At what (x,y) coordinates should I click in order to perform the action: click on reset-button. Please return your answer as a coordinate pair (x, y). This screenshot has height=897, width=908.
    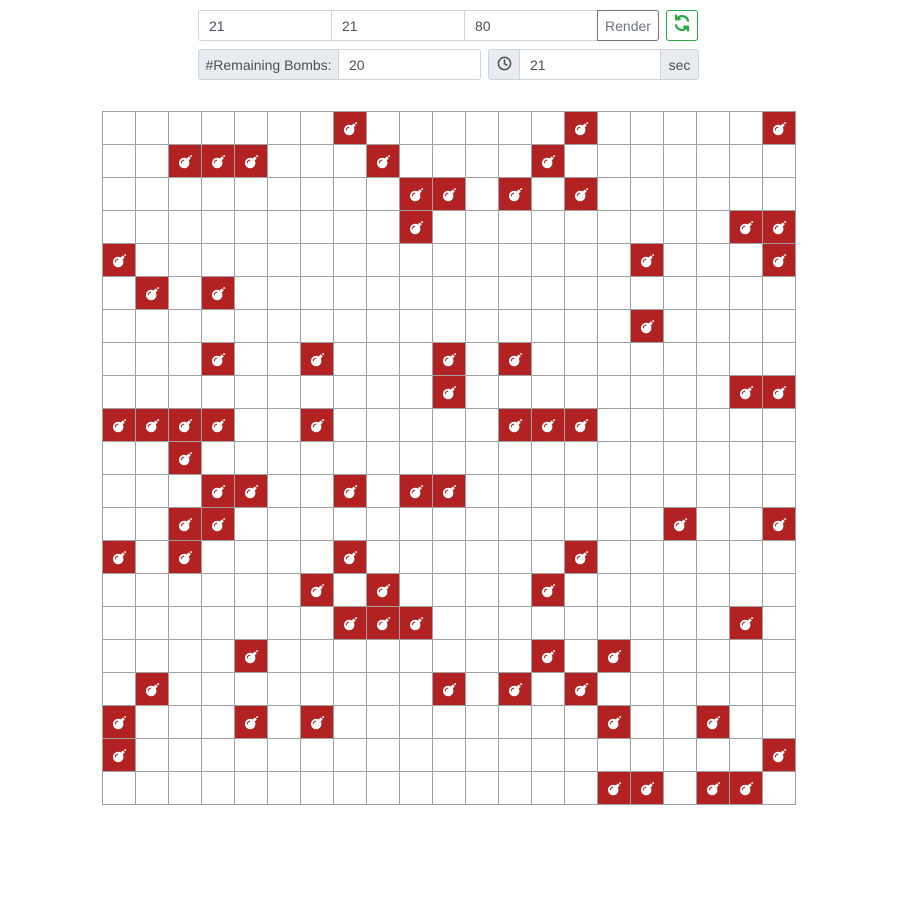
    Looking at the image, I should click on (682, 25).